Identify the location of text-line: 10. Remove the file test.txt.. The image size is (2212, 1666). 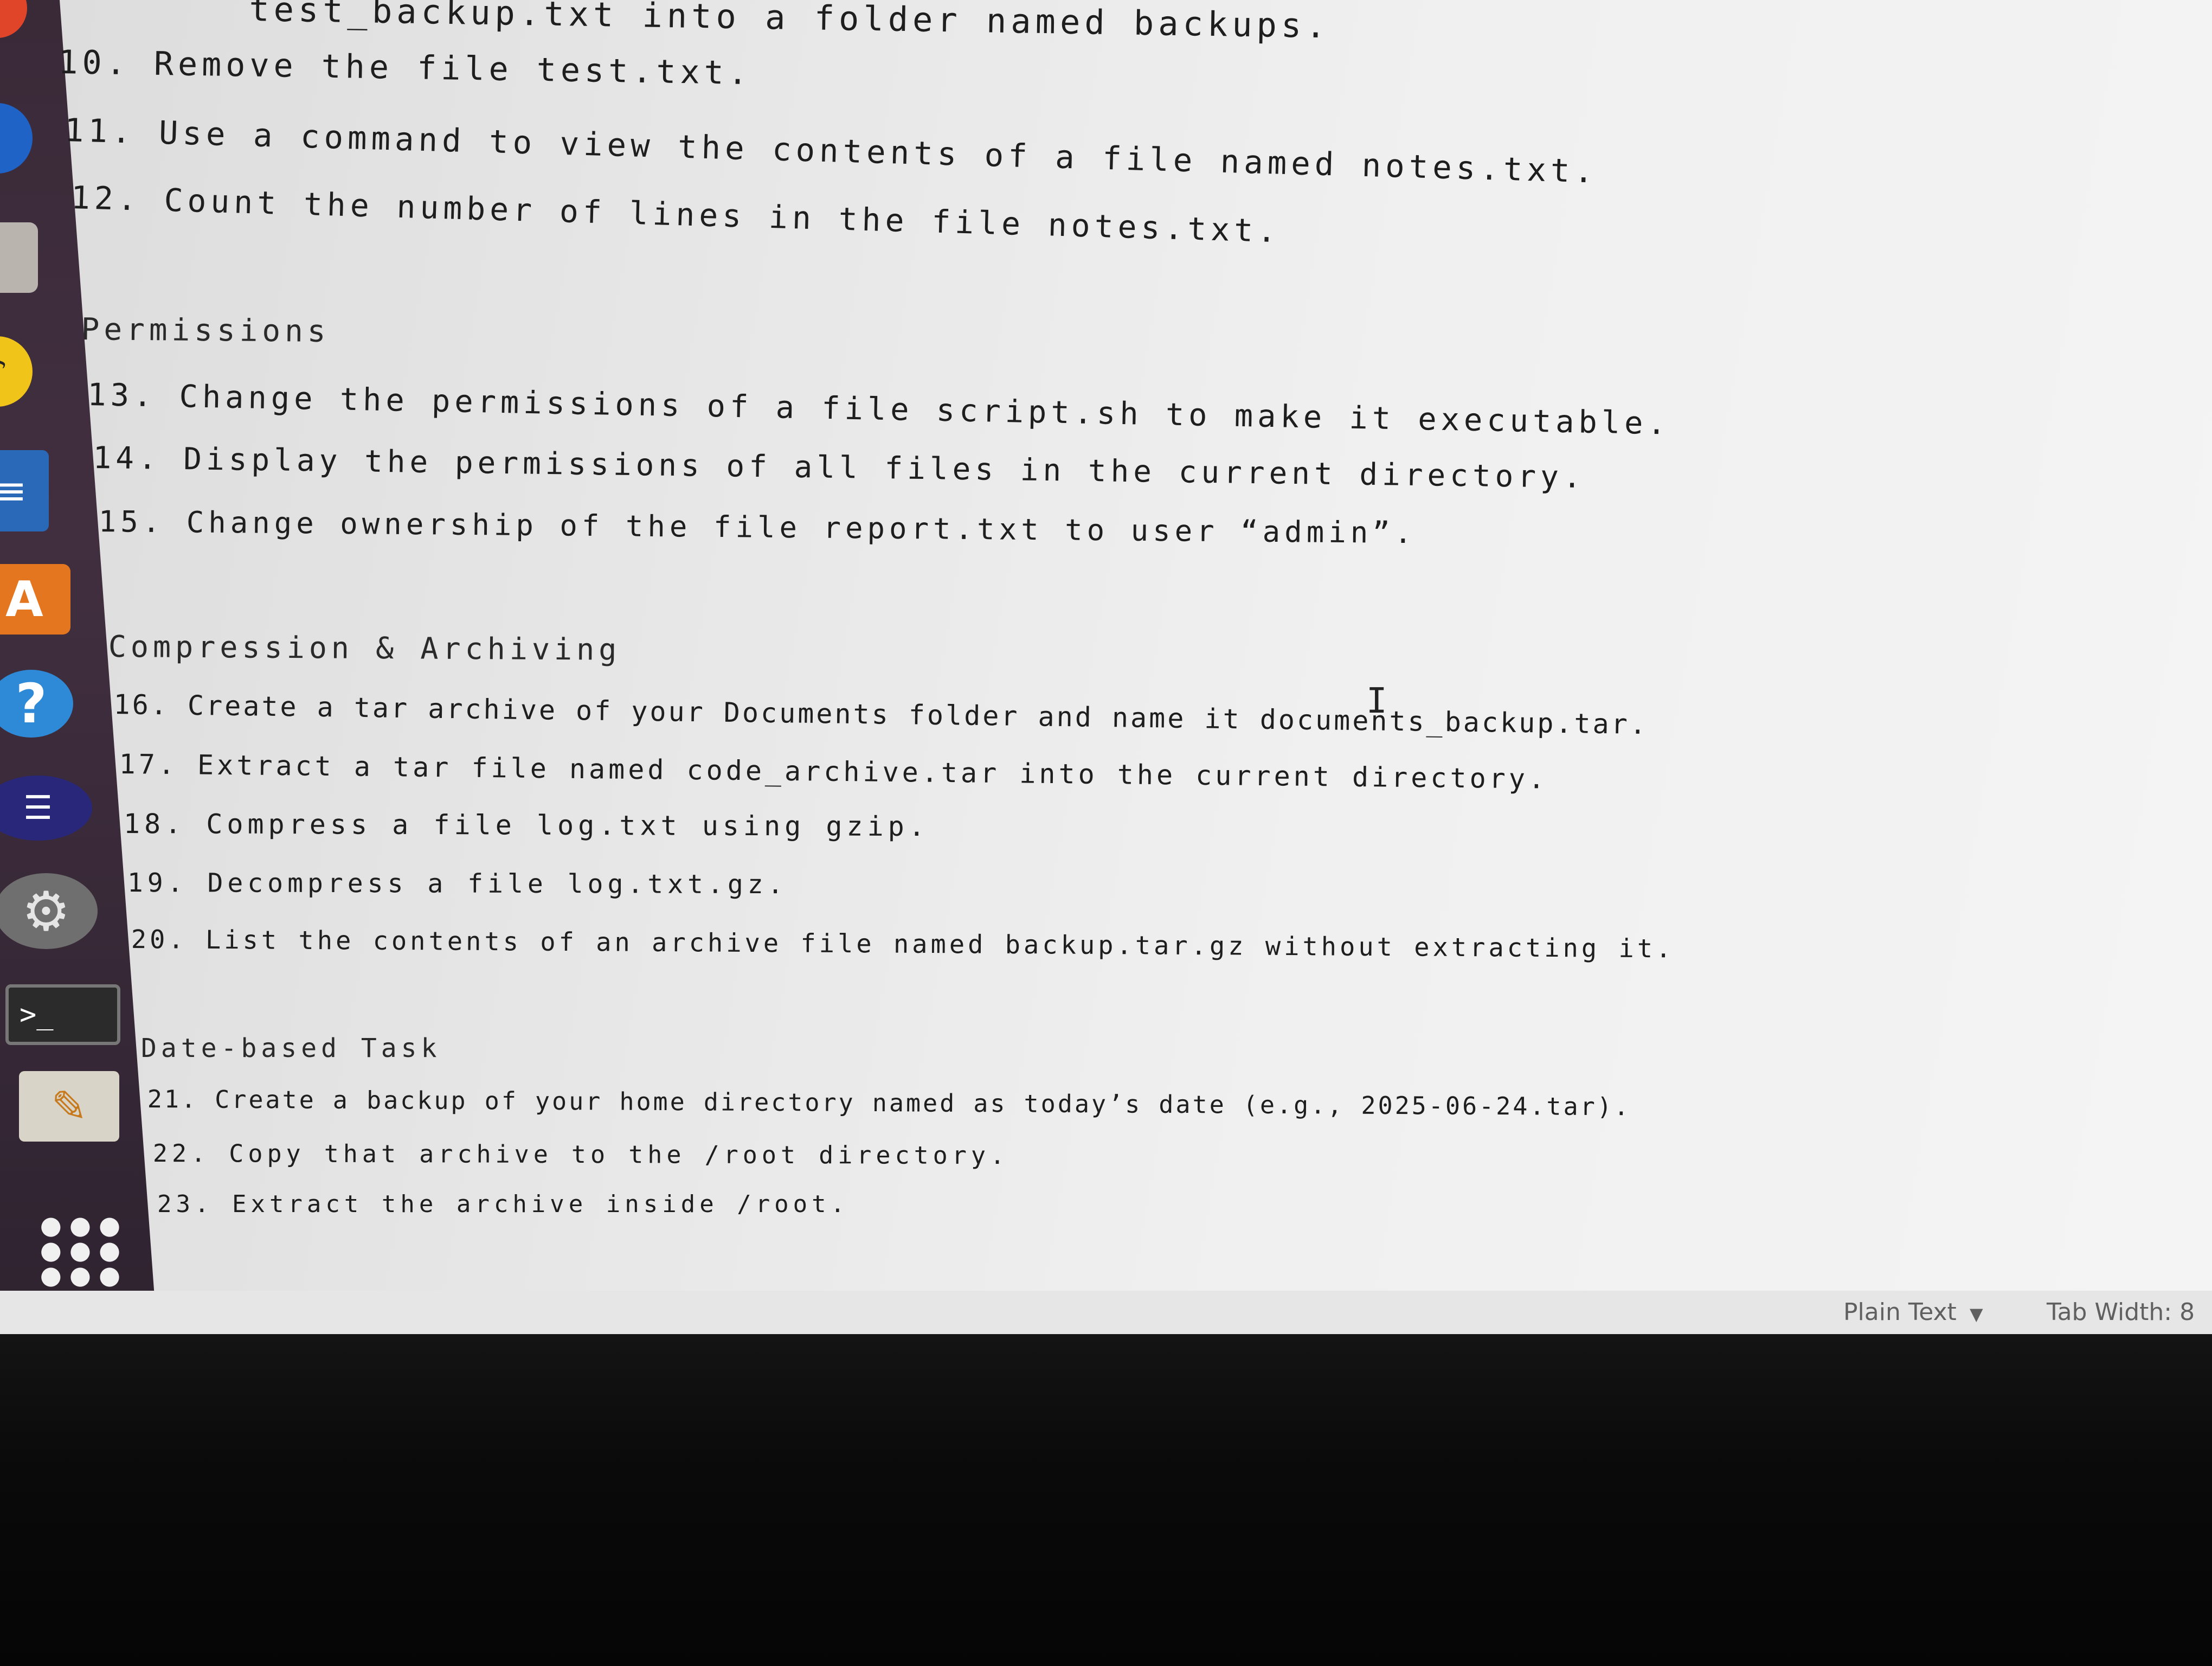
(405, 68).